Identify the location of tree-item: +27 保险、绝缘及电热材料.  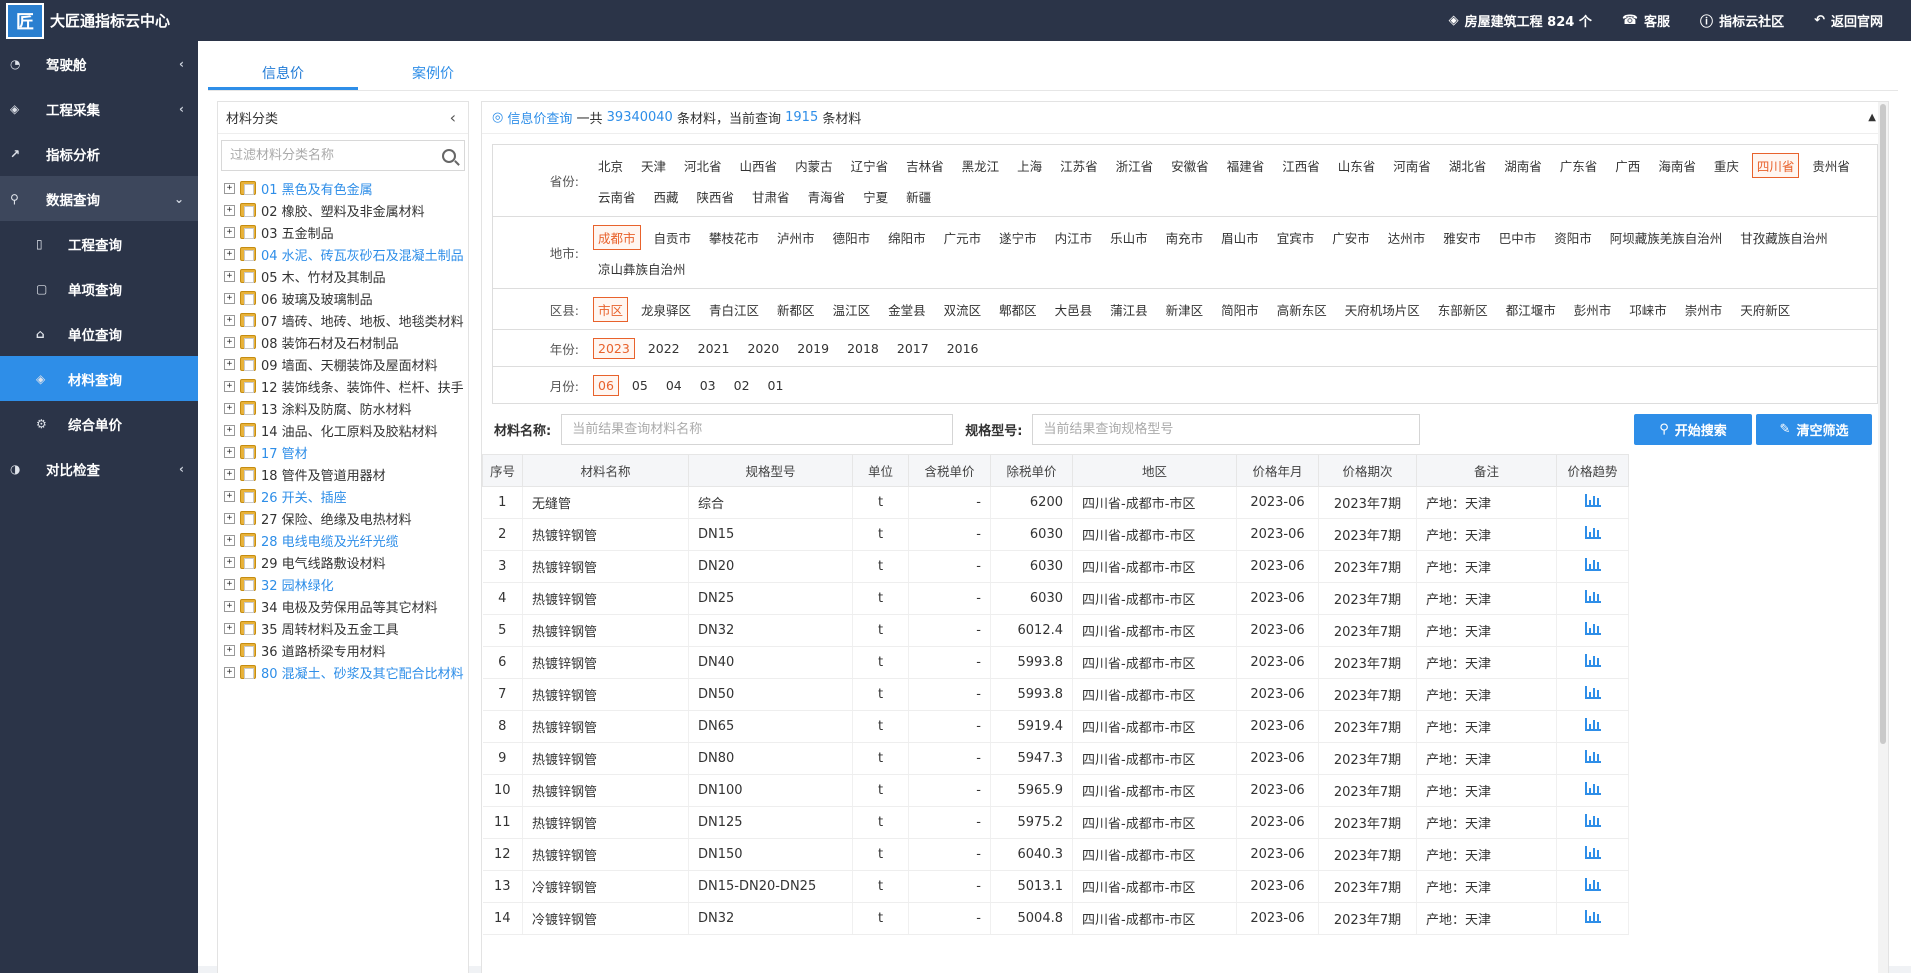
(346, 518).